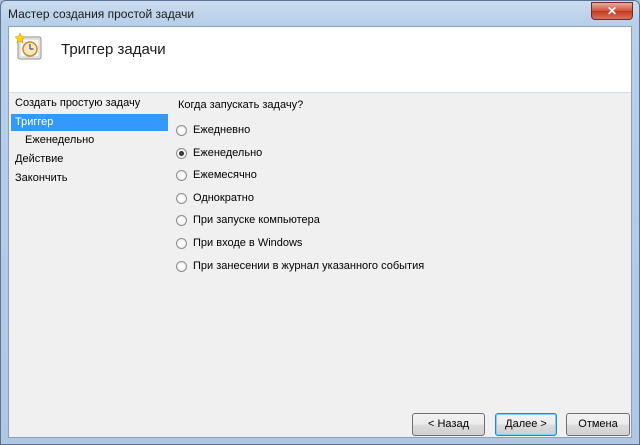 This screenshot has width=640, height=445. Describe the element at coordinates (181, 153) in the screenshot. I see `radio-button-checked` at that location.